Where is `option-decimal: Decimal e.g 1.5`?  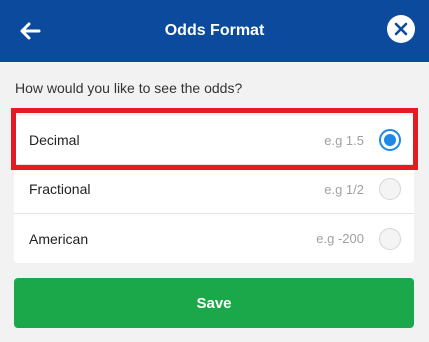 option-decimal: Decimal e.g 1.5 is located at coordinates (214, 140).